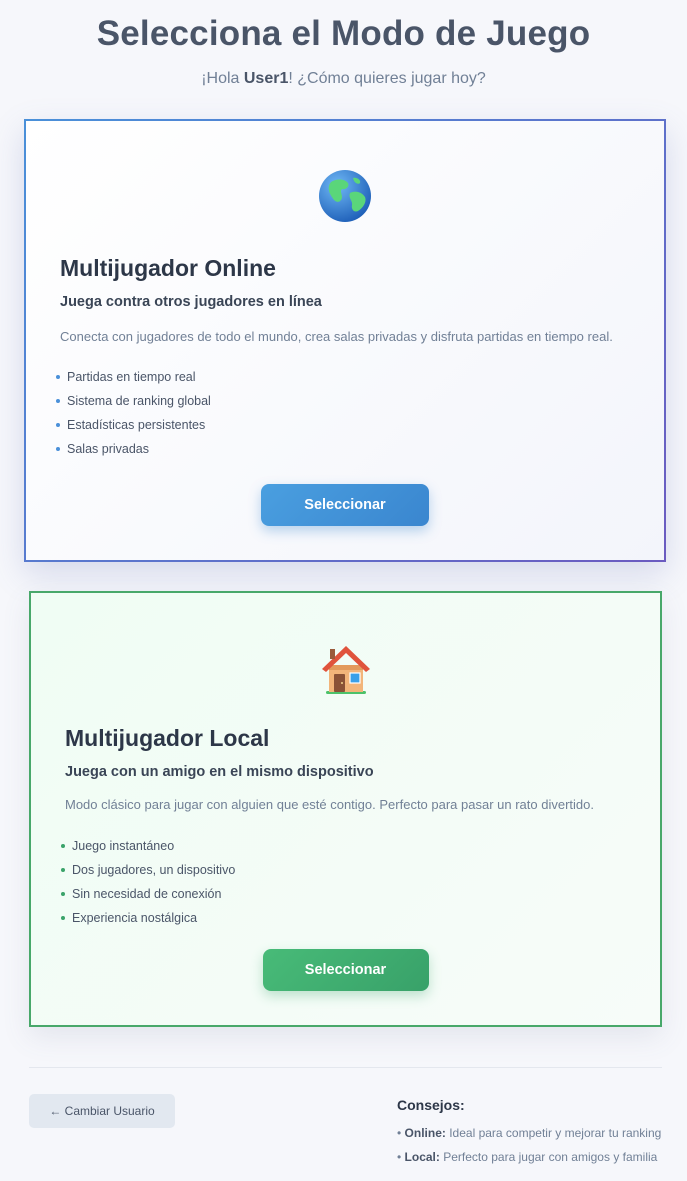 The height and width of the screenshot is (1181, 687). I want to click on card-title: Multijugador Online, so click(168, 268).